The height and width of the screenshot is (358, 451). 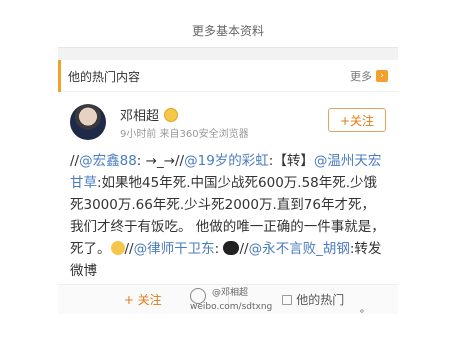 What do you see at coordinates (231, 307) in the screenshot?
I see `watermark-url: weibo.com/sdtxng` at bounding box center [231, 307].